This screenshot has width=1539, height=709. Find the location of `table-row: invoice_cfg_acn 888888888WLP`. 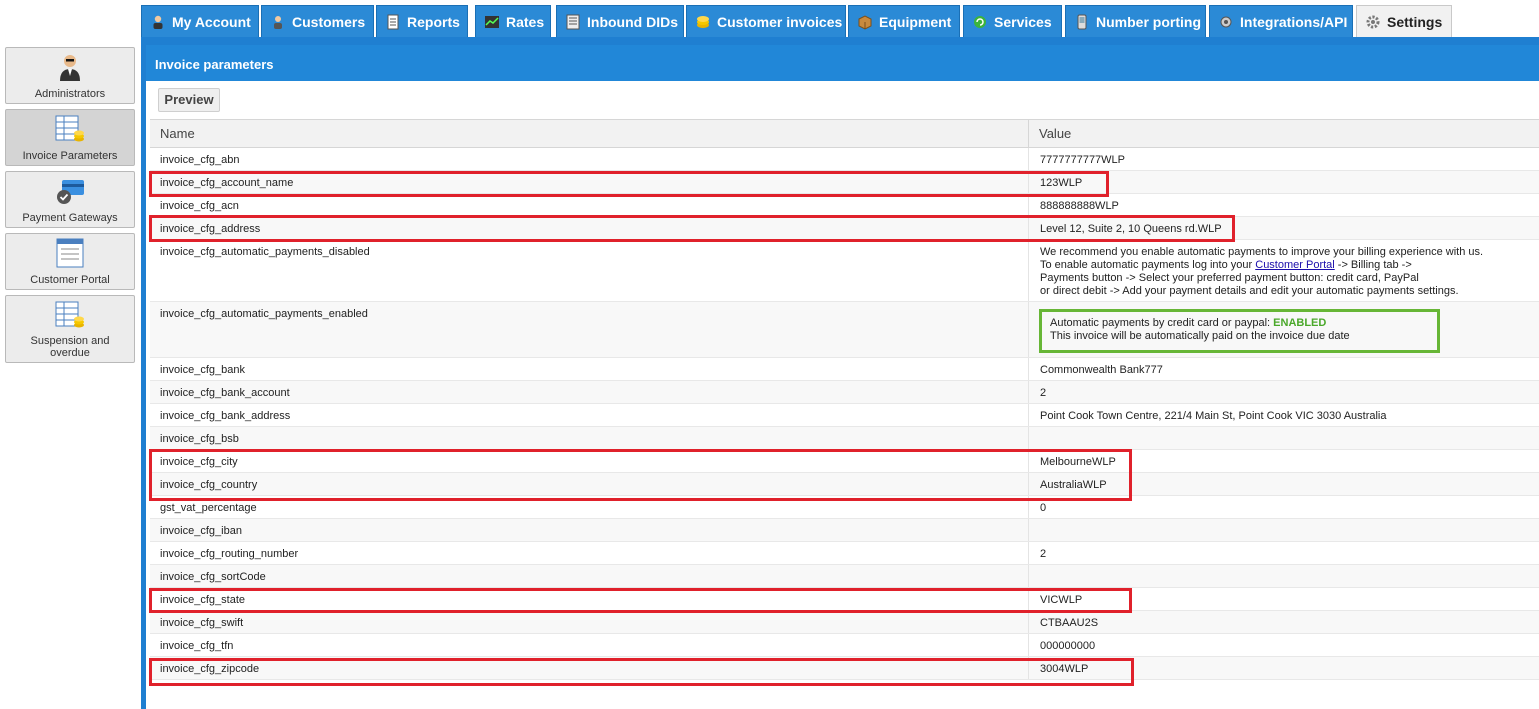

table-row: invoice_cfg_acn 888888888WLP is located at coordinates (844, 205).